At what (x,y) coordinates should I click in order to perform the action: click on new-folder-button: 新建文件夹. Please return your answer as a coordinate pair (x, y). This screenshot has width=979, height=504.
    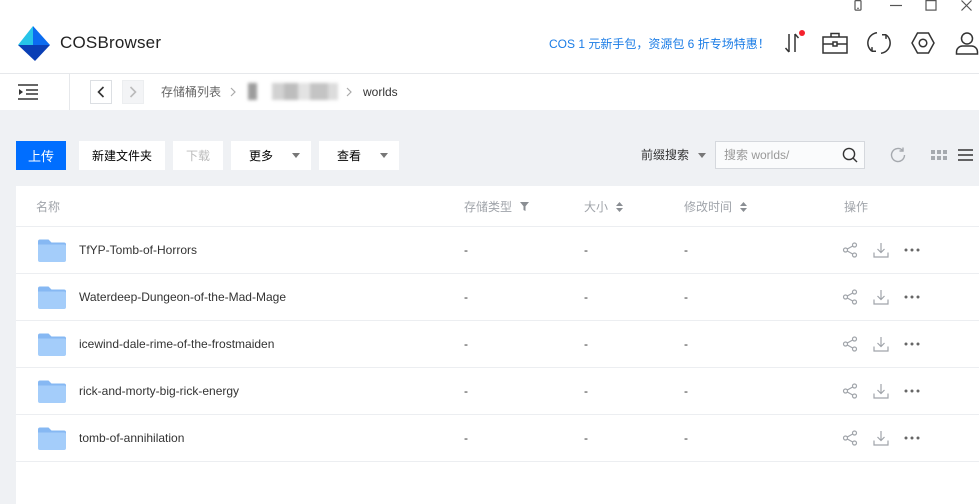
    Looking at the image, I should click on (122, 155).